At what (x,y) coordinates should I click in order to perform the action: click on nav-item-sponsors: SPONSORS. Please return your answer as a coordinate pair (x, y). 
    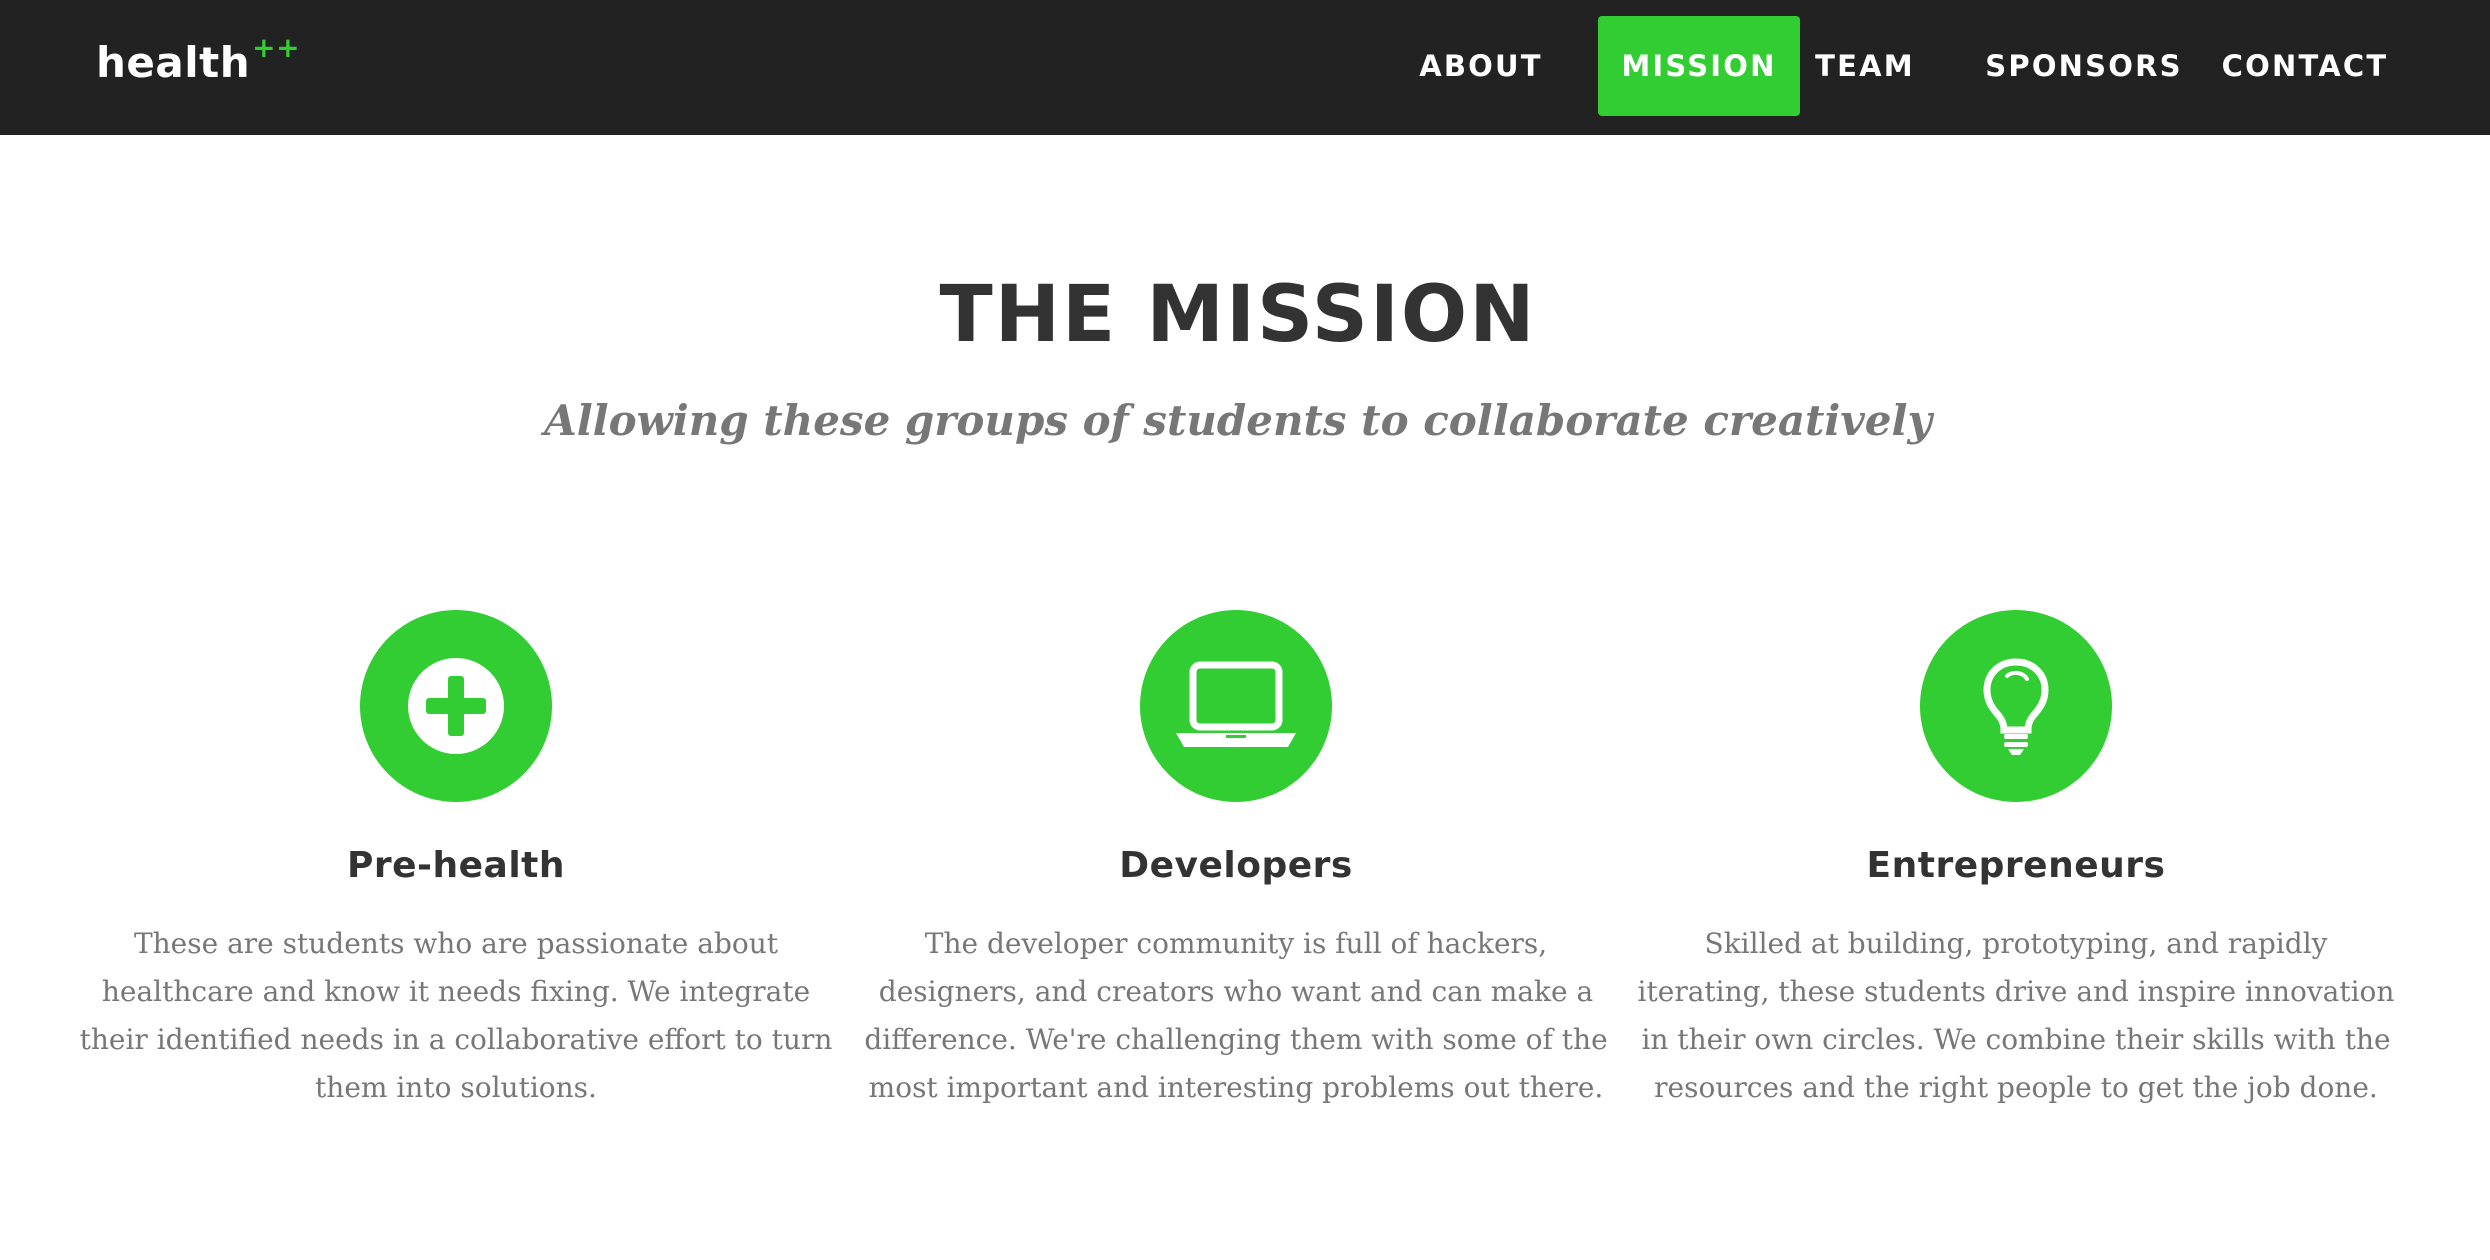
    Looking at the image, I should click on (2084, 66).